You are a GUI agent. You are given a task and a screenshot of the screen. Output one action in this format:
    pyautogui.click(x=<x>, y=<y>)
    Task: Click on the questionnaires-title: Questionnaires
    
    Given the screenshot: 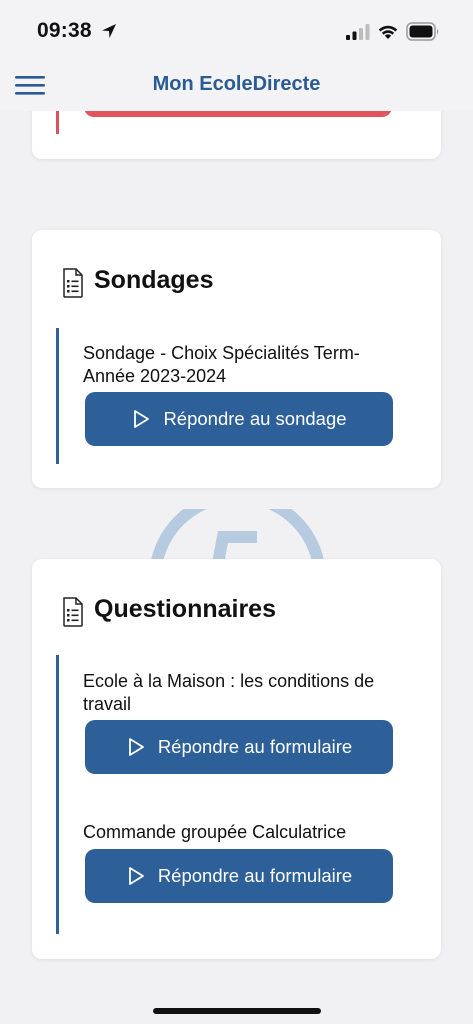 What is the action you would take?
    pyautogui.click(x=185, y=609)
    